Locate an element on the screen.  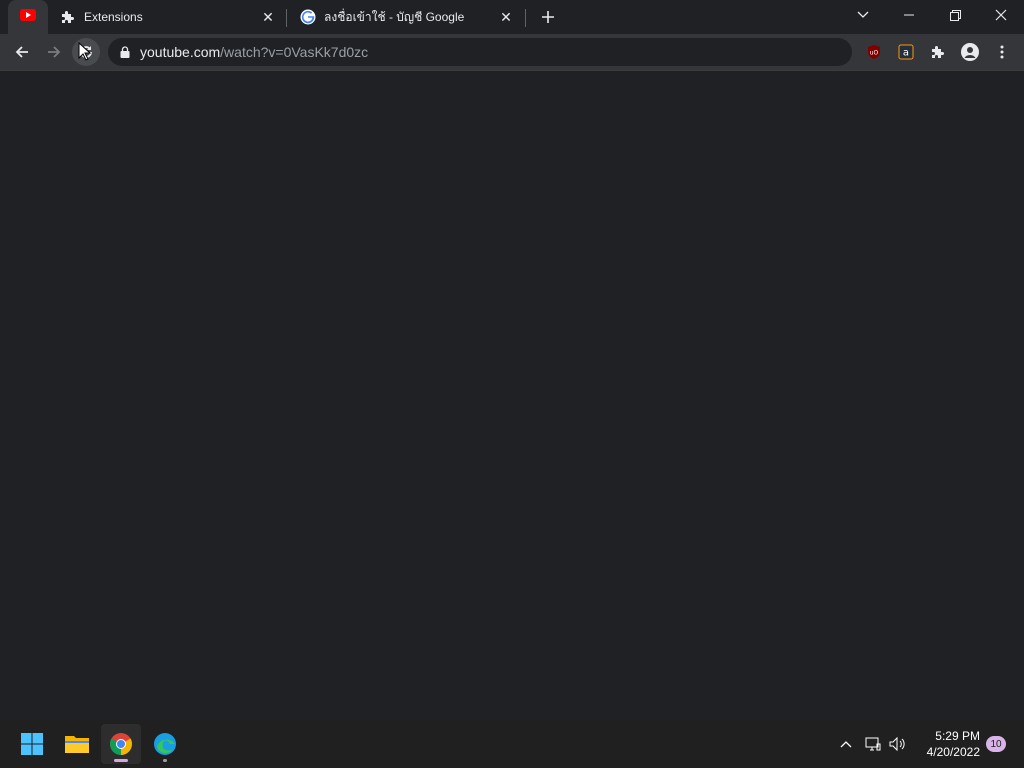
running-indicator is located at coordinates (165, 760).